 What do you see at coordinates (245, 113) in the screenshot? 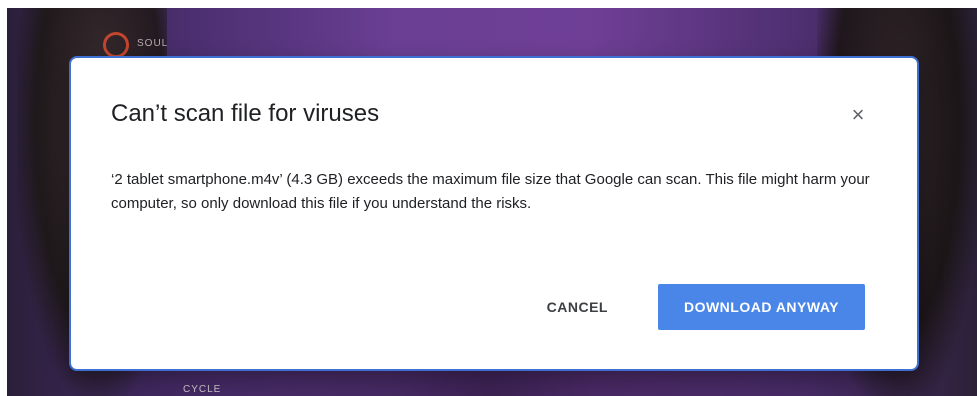
I see `dialog-title: Can’t scan file for viruses` at bounding box center [245, 113].